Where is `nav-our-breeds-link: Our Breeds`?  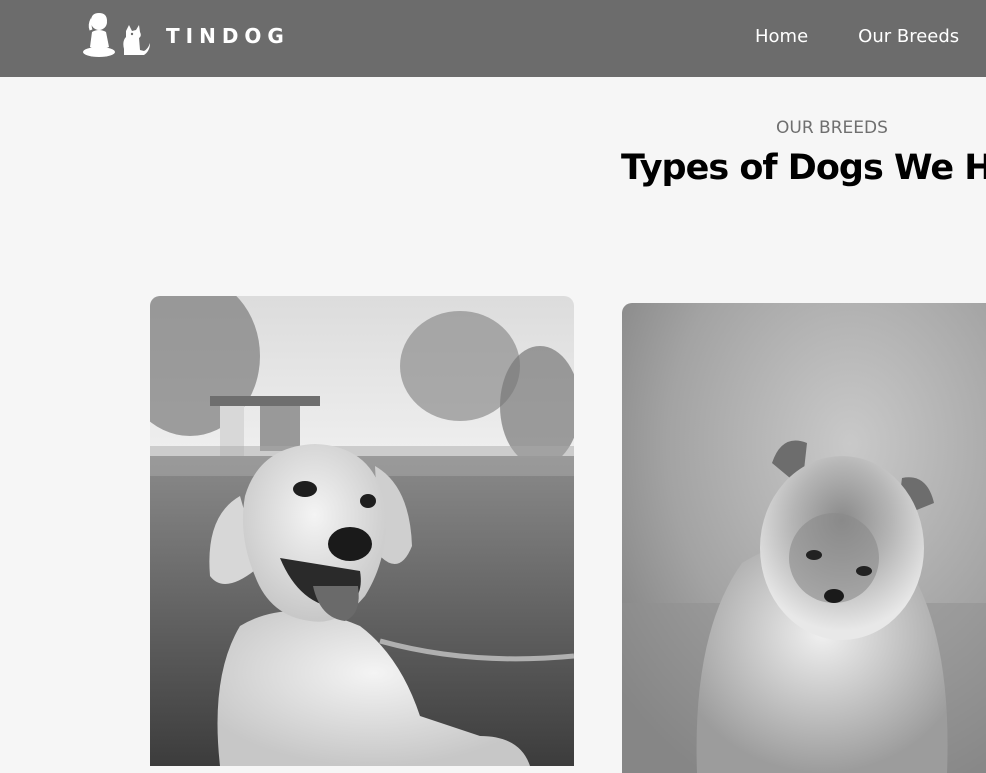
nav-our-breeds-link: Our Breeds is located at coordinates (908, 36).